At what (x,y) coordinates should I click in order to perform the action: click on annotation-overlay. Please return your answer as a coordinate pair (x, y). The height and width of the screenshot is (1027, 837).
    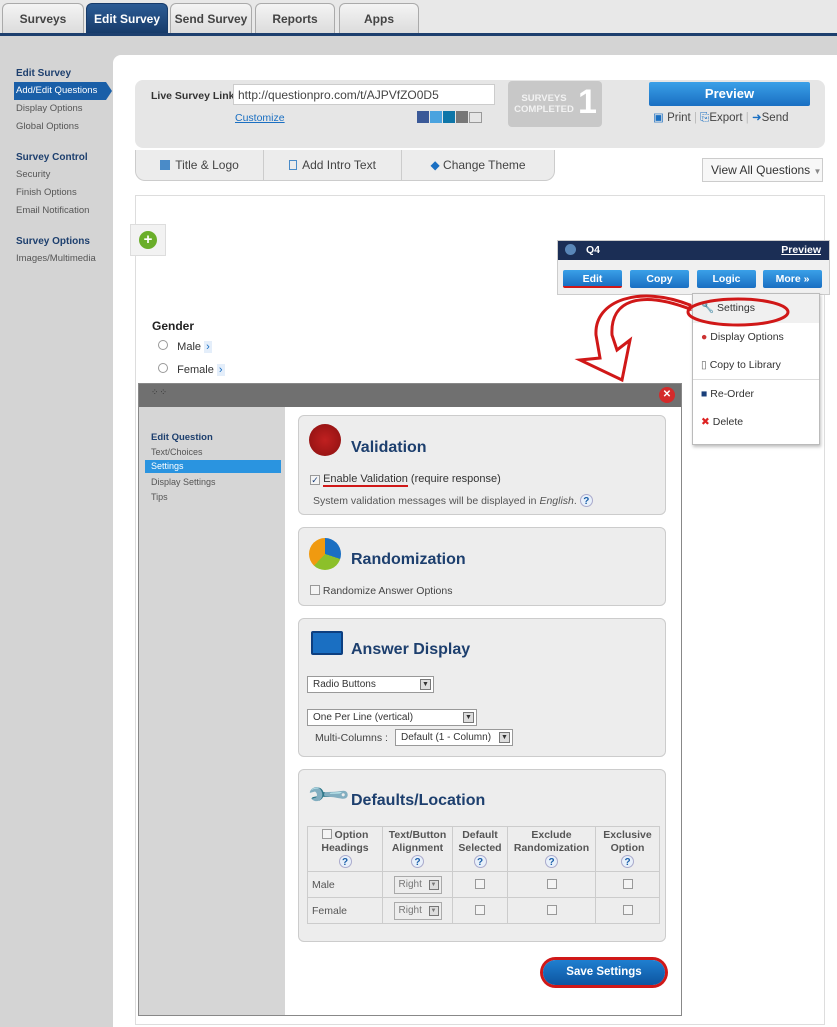
    Looking at the image, I should click on (682, 338).